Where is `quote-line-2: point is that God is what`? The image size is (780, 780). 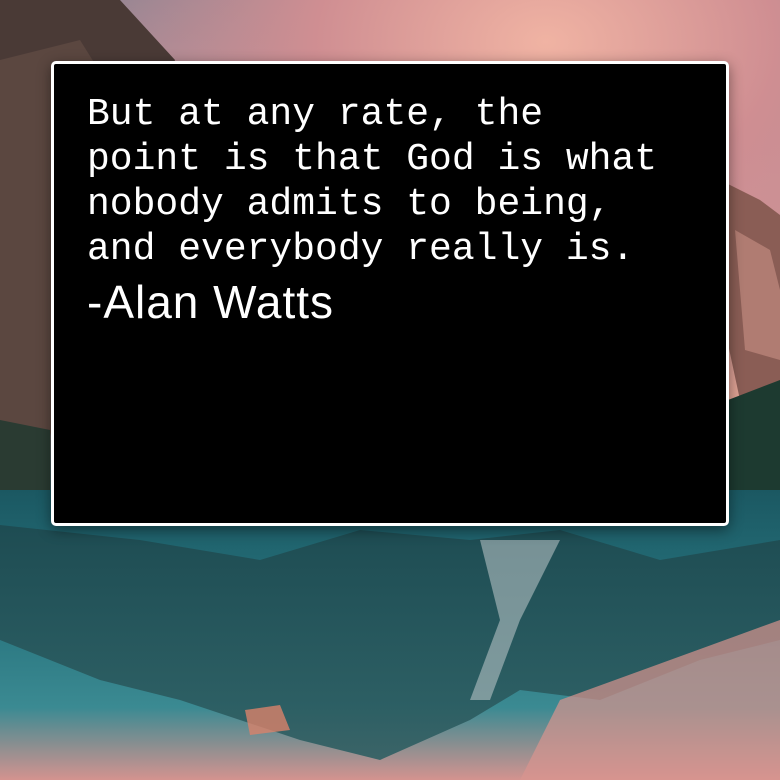 quote-line-2: point is that God is what is located at coordinates (372, 159).